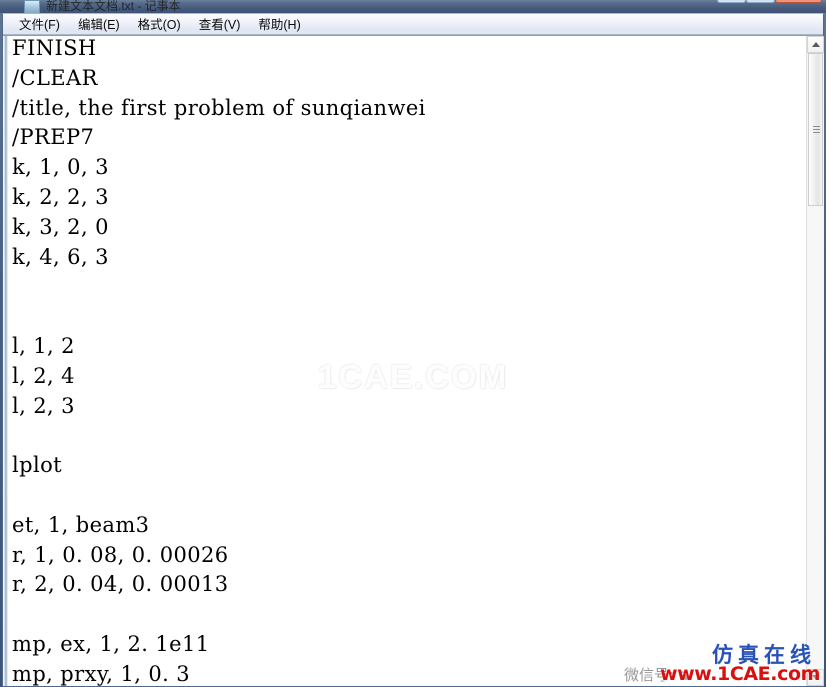  I want to click on menu-format: 格式(O), so click(159, 24).